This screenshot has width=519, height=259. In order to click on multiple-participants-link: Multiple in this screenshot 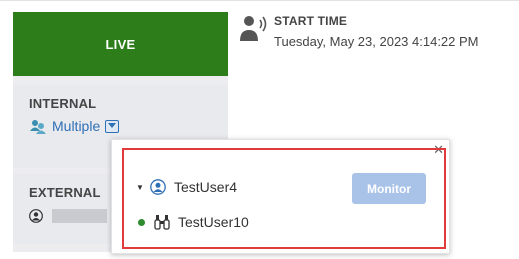, I will do `click(76, 126)`.